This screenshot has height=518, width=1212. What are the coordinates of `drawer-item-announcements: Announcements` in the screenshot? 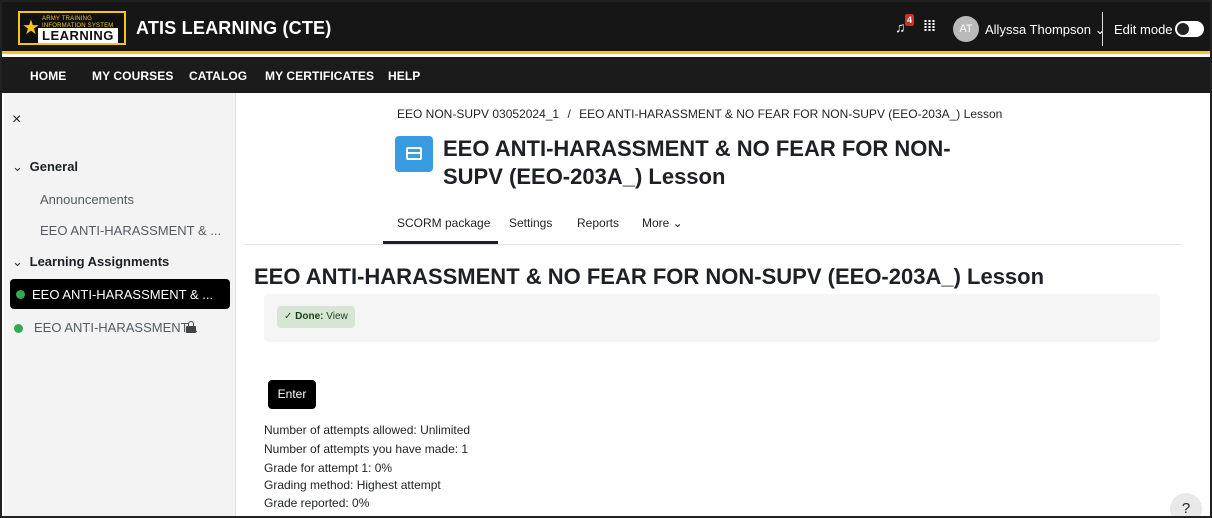 It's located at (87, 199).